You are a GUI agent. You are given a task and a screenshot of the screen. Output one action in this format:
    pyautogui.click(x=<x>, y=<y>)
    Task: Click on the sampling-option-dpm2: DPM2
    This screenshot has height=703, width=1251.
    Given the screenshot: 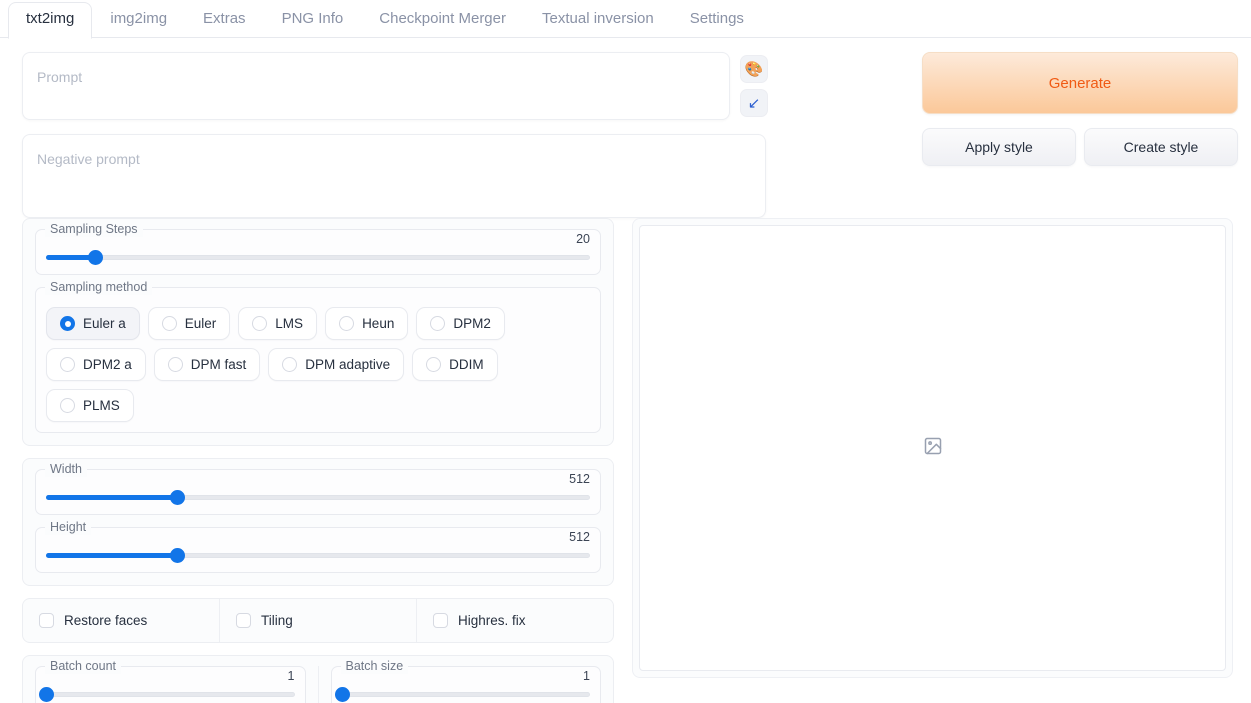 What is the action you would take?
    pyautogui.click(x=460, y=323)
    